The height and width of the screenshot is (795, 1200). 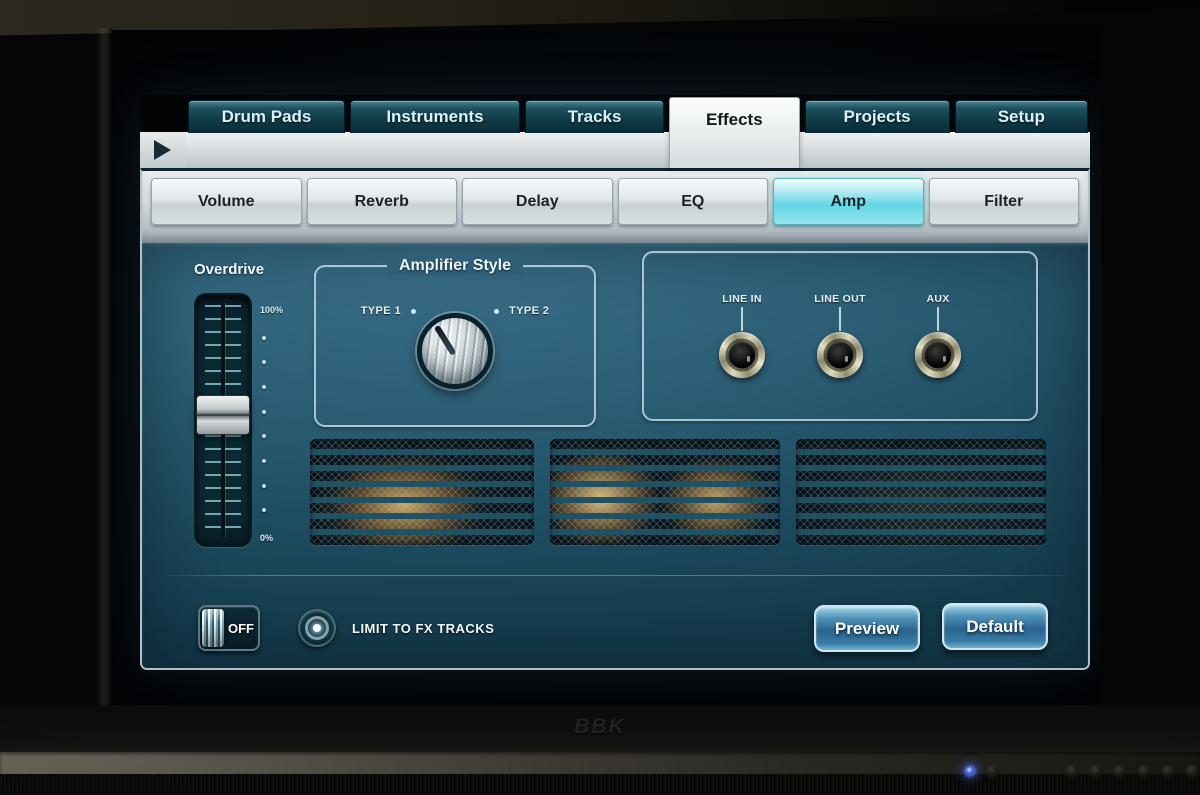 What do you see at coordinates (317, 628) in the screenshot?
I see `limit-to-fx-tracks-button` at bounding box center [317, 628].